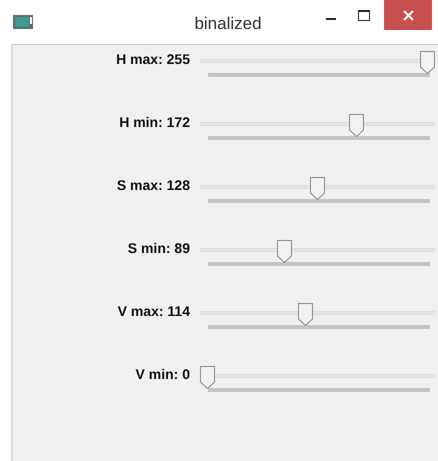  I want to click on trackbar-label: S min: 89, so click(158, 248).